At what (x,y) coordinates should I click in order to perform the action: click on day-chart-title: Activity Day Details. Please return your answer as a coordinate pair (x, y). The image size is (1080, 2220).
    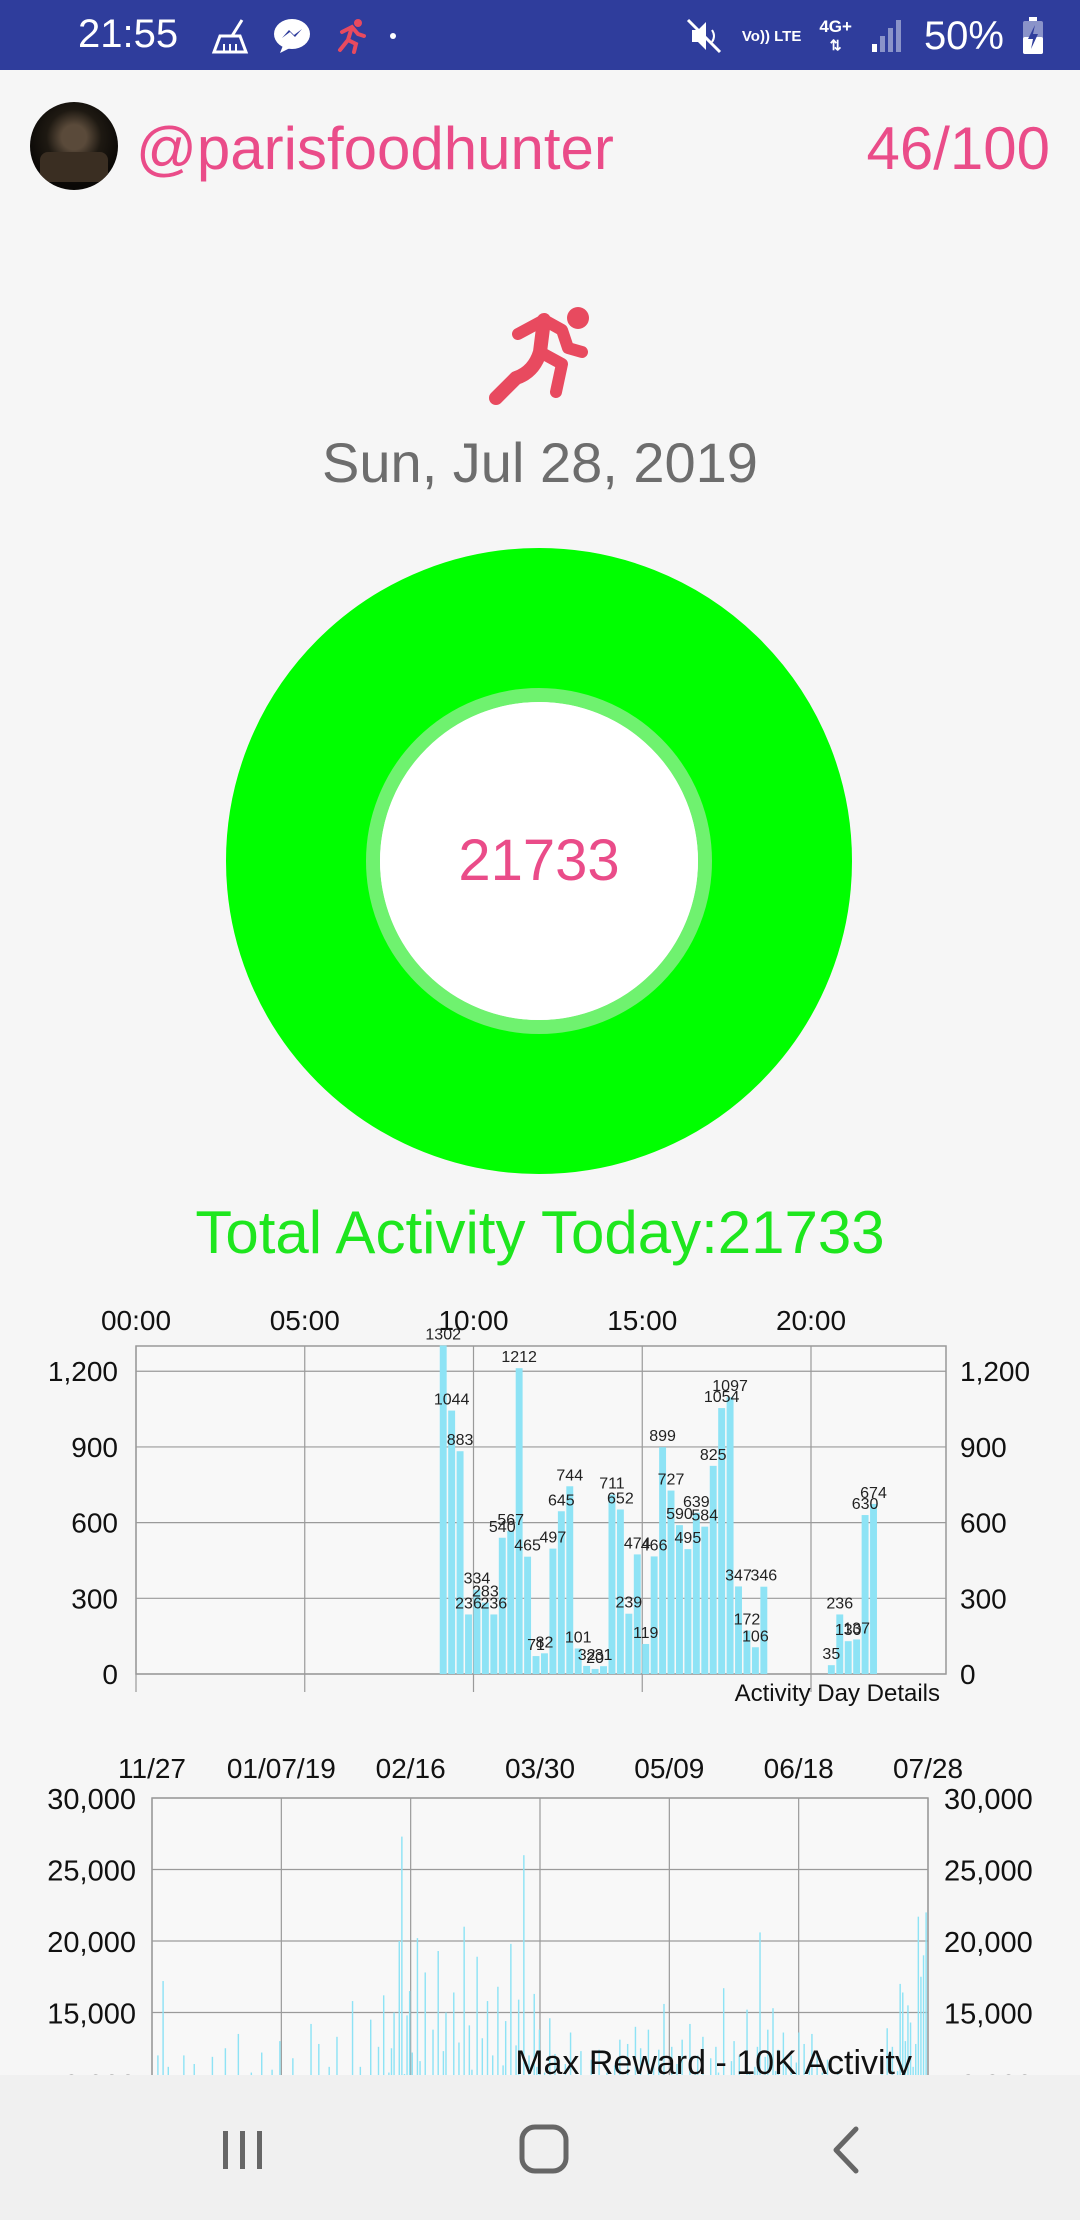
    Looking at the image, I should click on (837, 1693).